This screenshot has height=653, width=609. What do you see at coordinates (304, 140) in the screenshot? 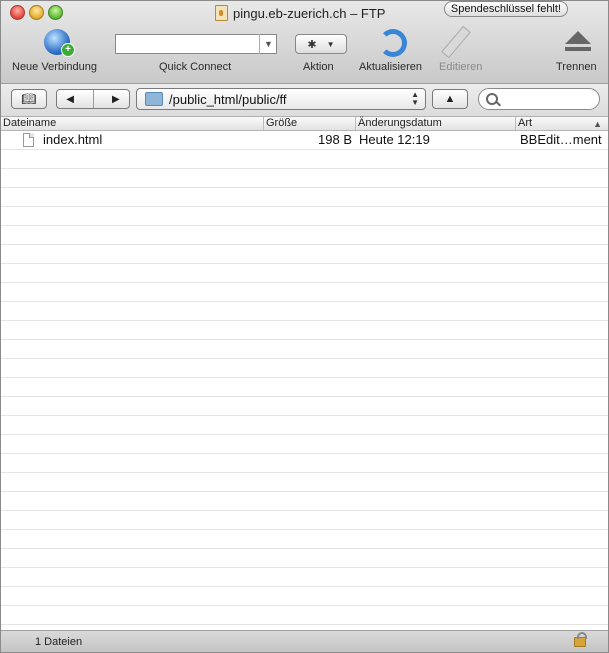
I see `table-row: index.html 198 B Heute 12:19 BBEdit…ment` at bounding box center [304, 140].